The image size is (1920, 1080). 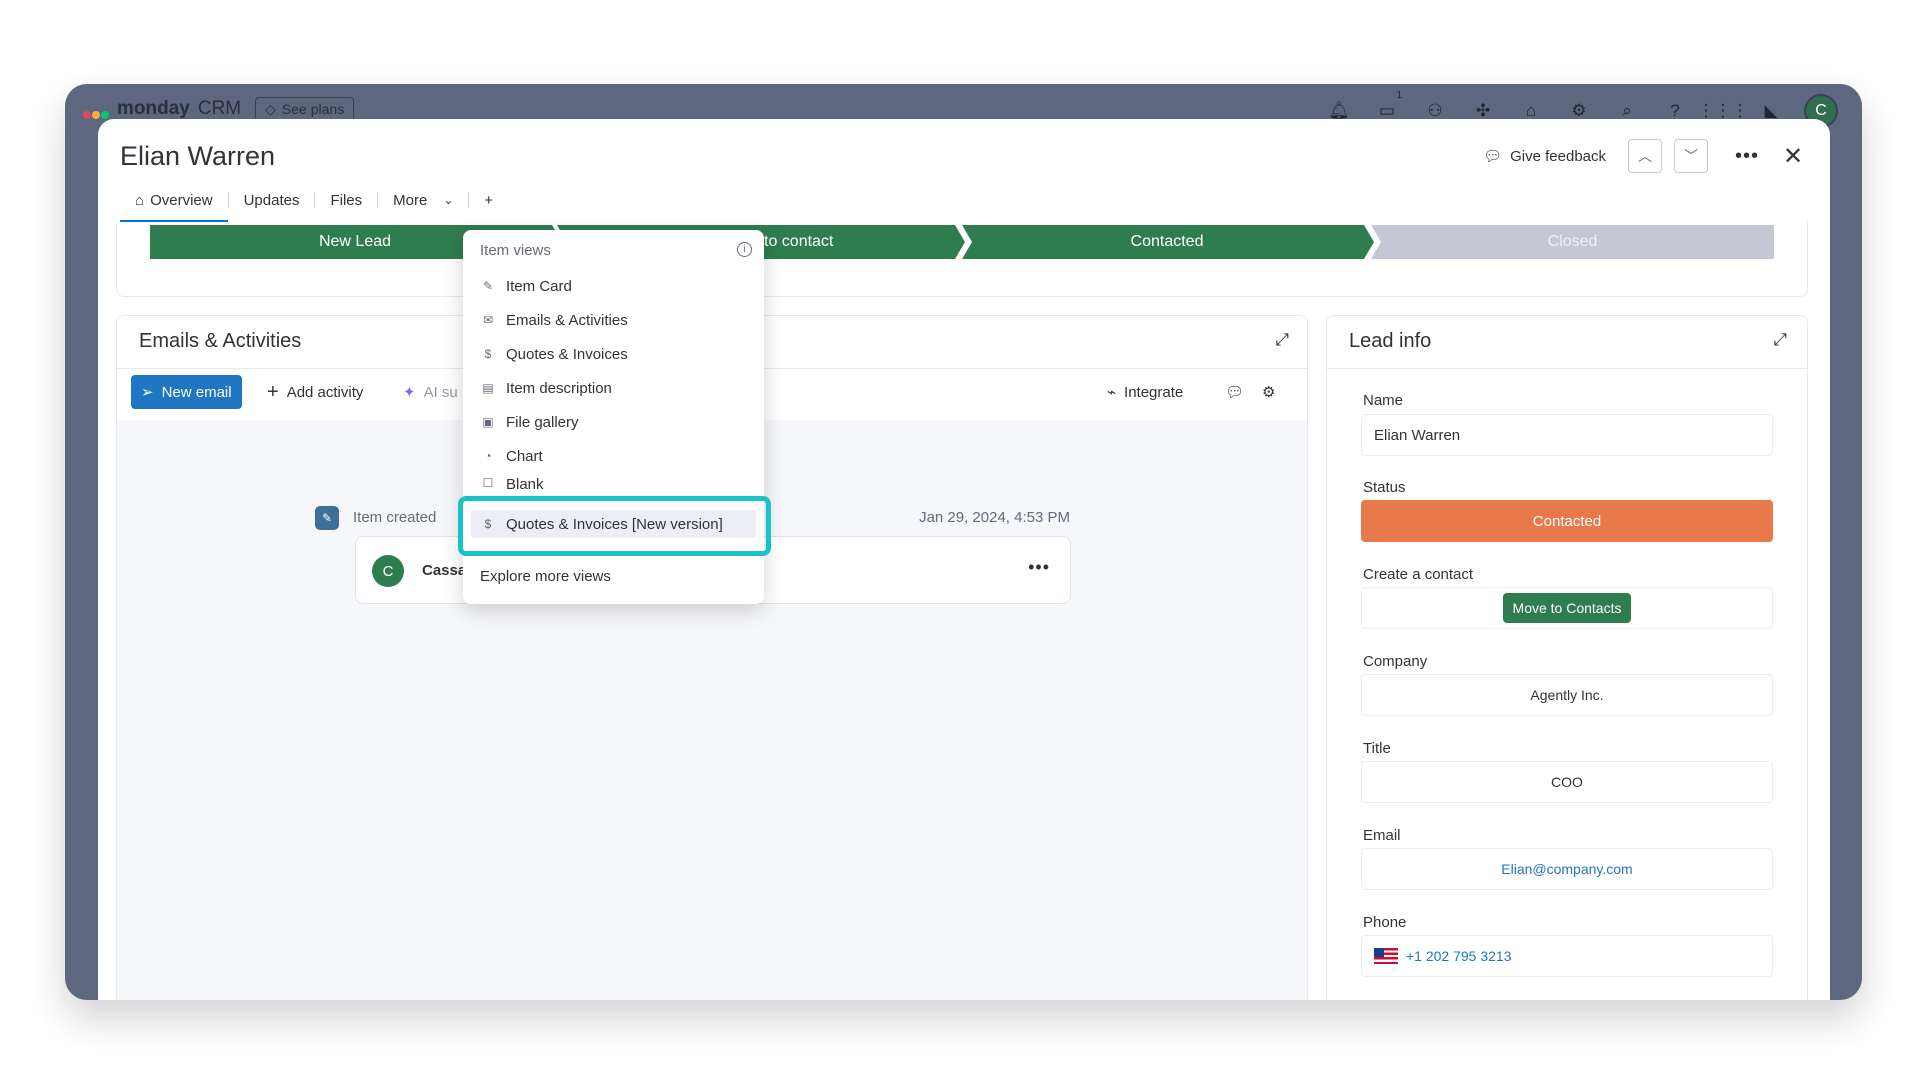 What do you see at coordinates (1459, 956) in the screenshot?
I see `phone-link: +1 202 795 3213` at bounding box center [1459, 956].